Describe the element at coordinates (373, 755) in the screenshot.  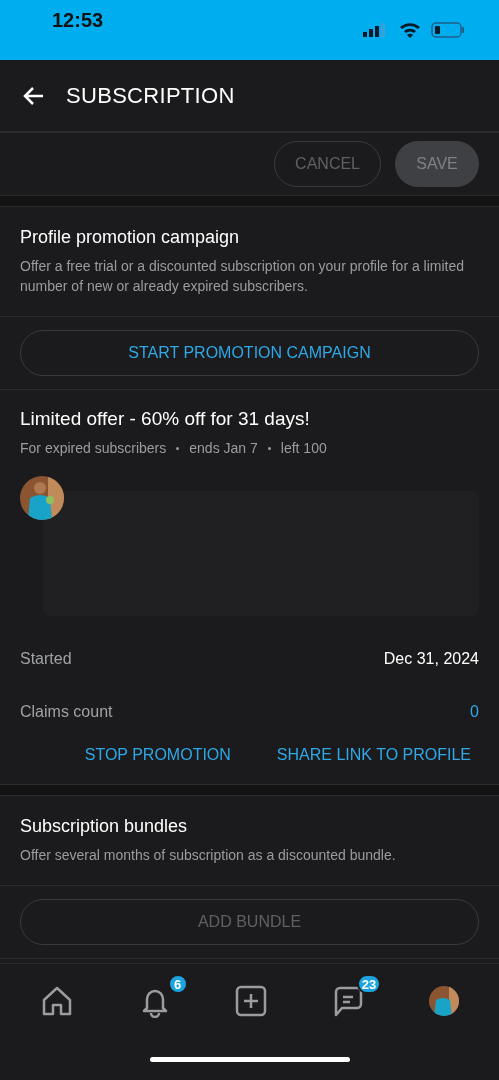
I see `text-link: SHARE LINK TO PROFILE` at that location.